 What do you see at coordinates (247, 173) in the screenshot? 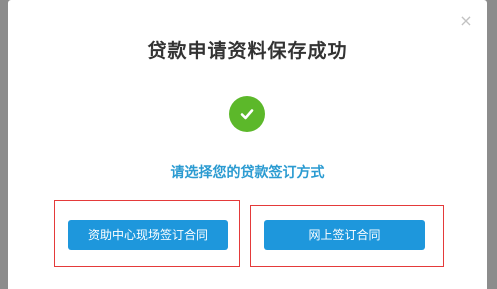
I see `choose-method-prompt: 请选择您的贷款签订方式` at bounding box center [247, 173].